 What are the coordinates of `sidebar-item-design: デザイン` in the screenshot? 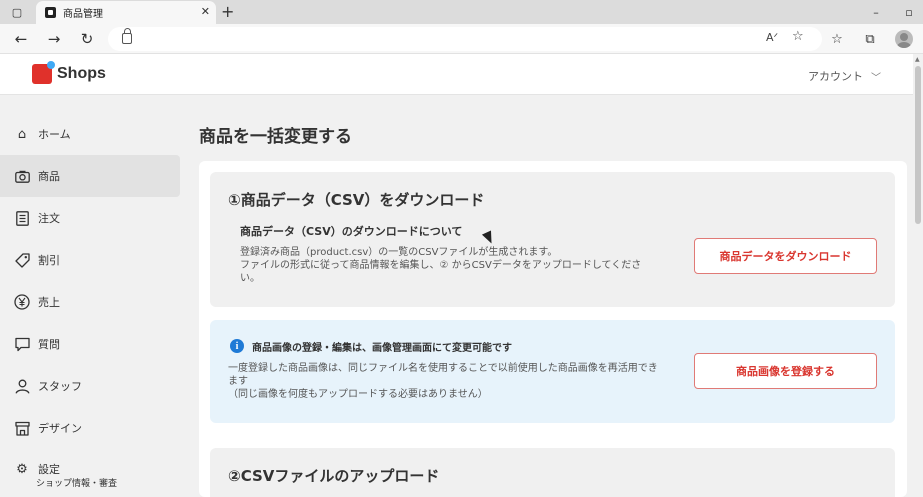 It's located at (90, 428).